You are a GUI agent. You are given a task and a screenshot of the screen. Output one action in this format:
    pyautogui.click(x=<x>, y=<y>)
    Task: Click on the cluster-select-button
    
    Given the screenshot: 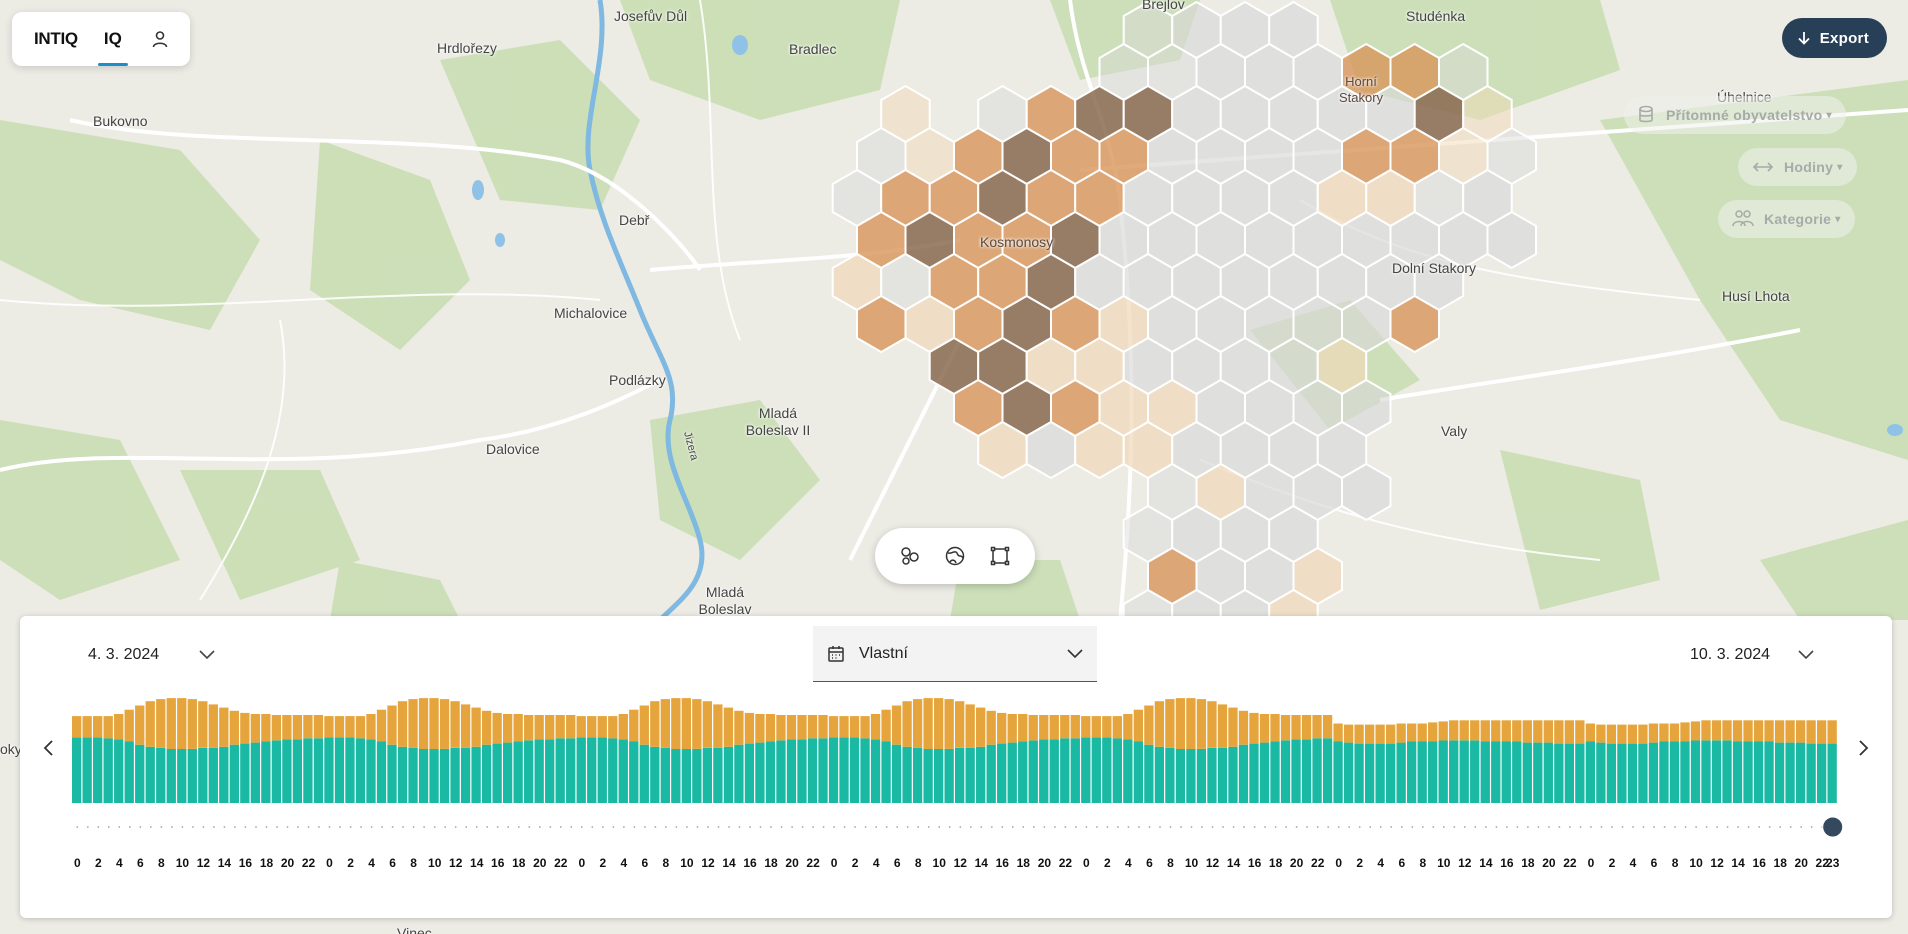 What is the action you would take?
    pyautogui.click(x=910, y=556)
    